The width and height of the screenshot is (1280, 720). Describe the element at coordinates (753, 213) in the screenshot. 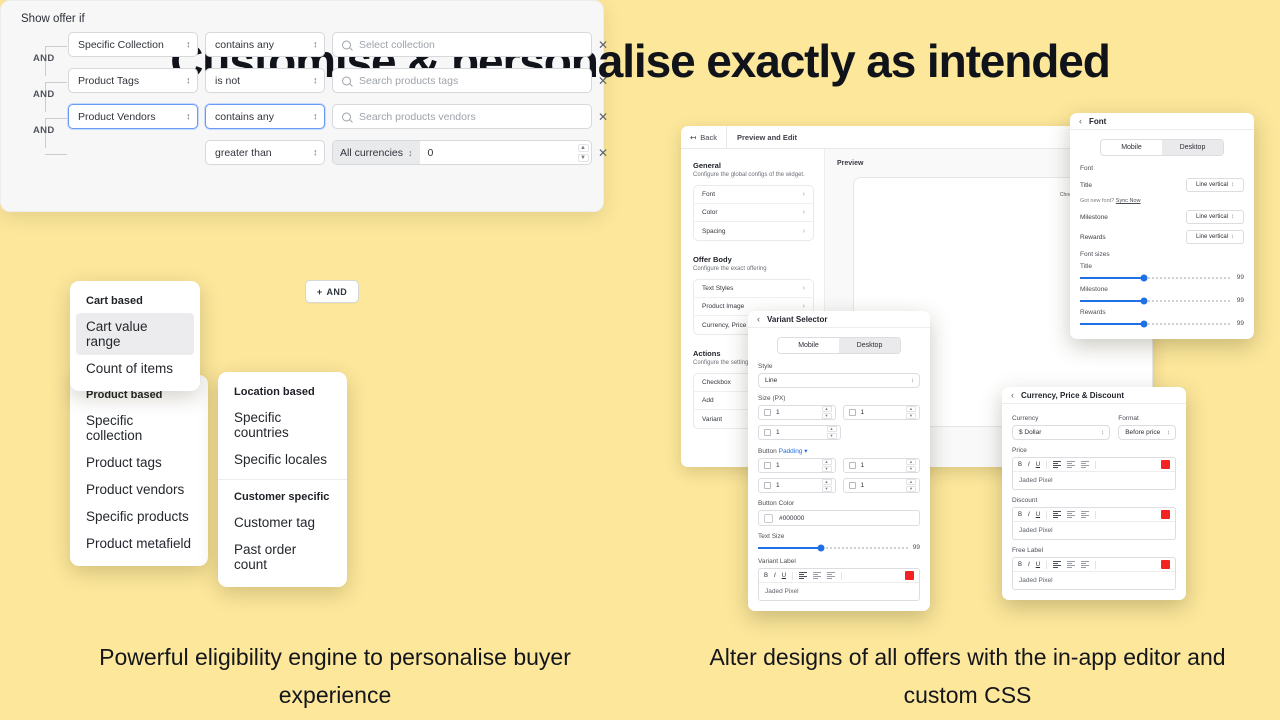

I see `sidebar-item-color: Color ›` at that location.